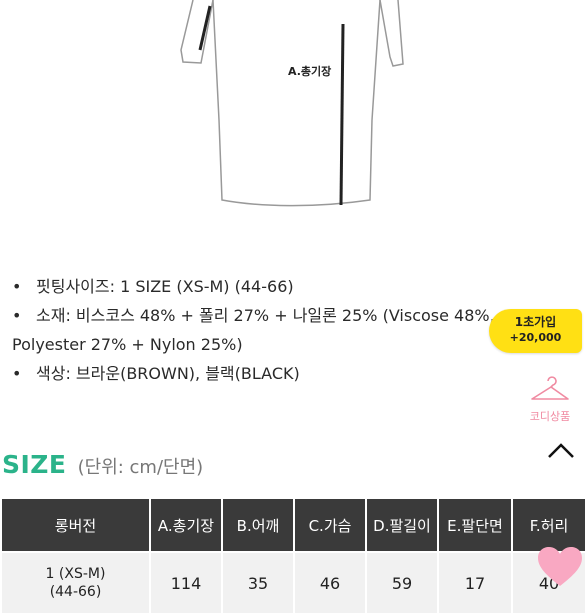 Image resolution: width=588 pixels, height=613 pixels. What do you see at coordinates (165, 286) in the screenshot?
I see `fit-text: 핏팅사이즈: 1 SIZE (XS-M) (44-66)` at bounding box center [165, 286].